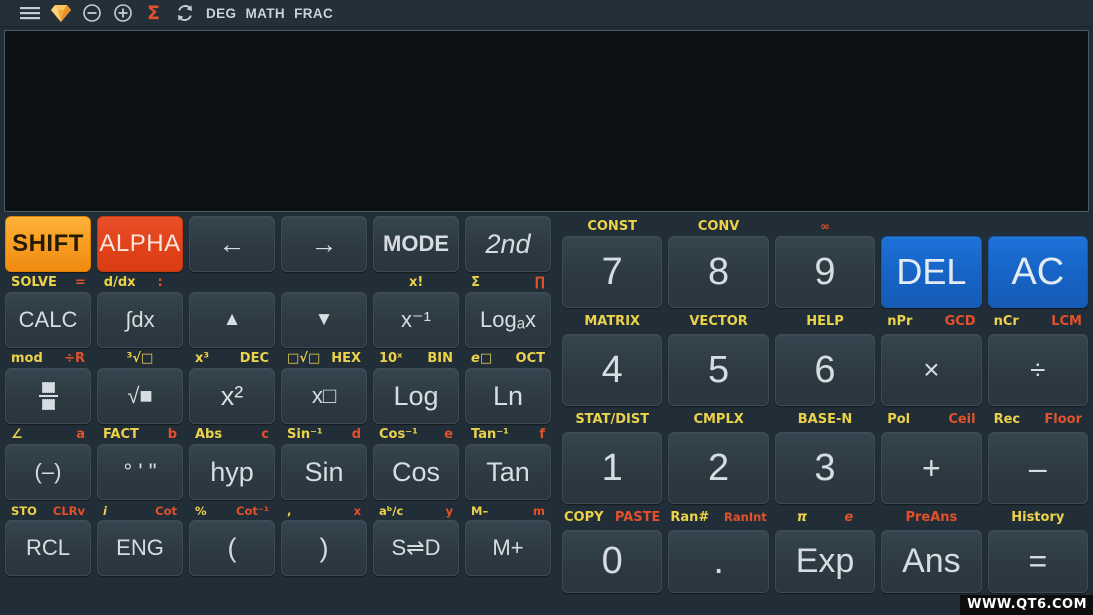  I want to click on key-ans: Ans, so click(931, 561).